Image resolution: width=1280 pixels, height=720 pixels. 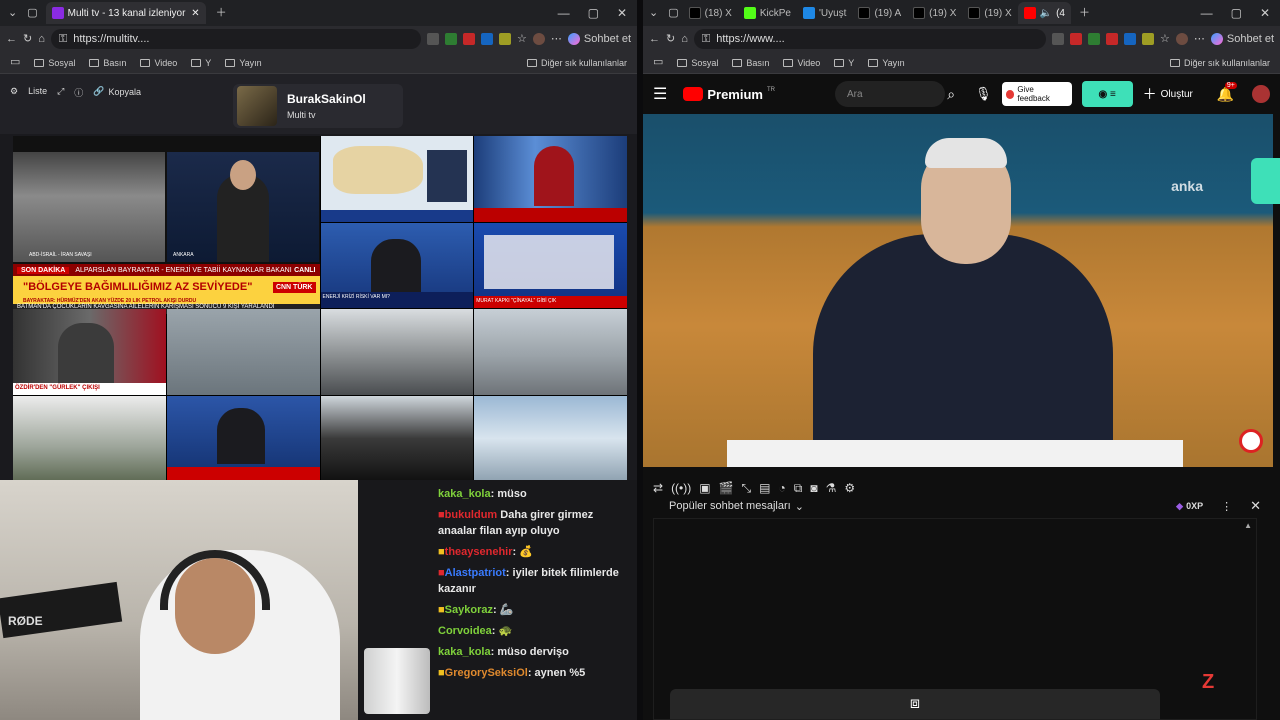 What do you see at coordinates (1248, 525) in the screenshot?
I see `scroll-up-icon: ▲` at bounding box center [1248, 525].